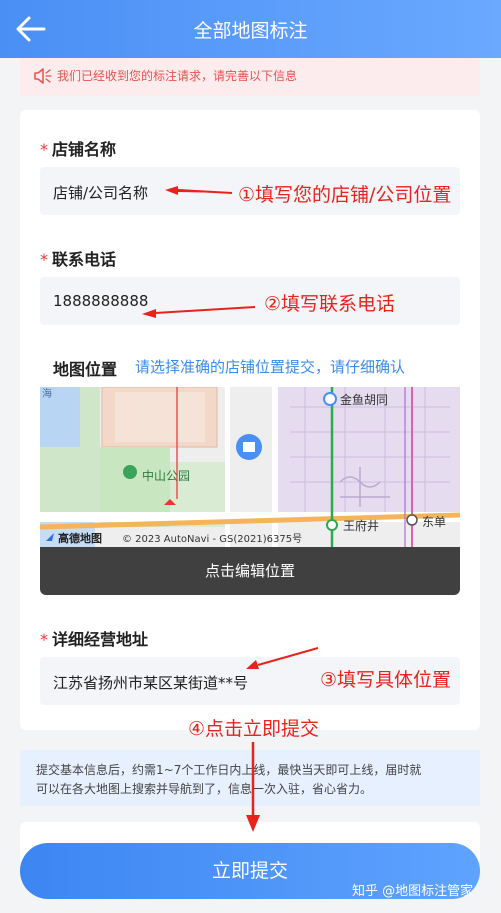 This screenshot has height=913, width=501. I want to click on annotation-step-4: ④点击立即提交, so click(254, 729).